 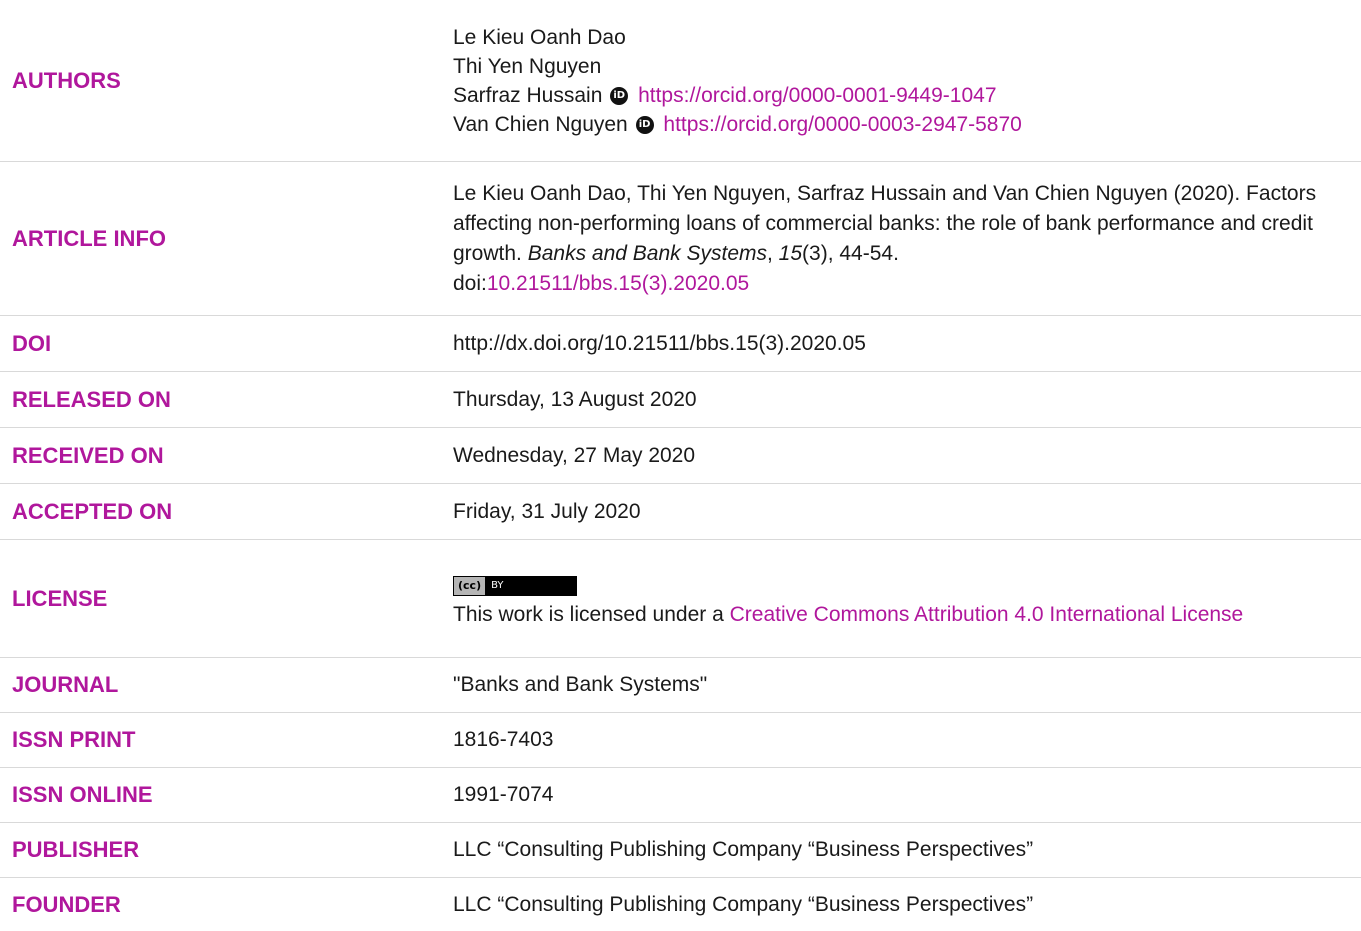 I want to click on issn-online-row: ISSN ONLINE 1991-7074, so click(x=680, y=795).